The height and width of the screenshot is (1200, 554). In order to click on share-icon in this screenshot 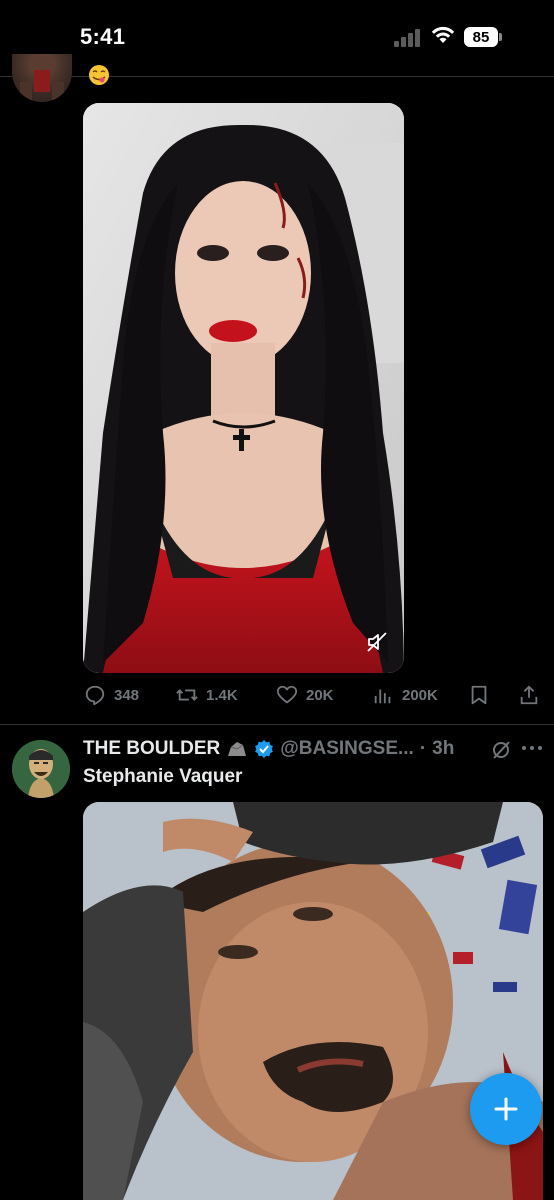, I will do `click(529, 695)`.